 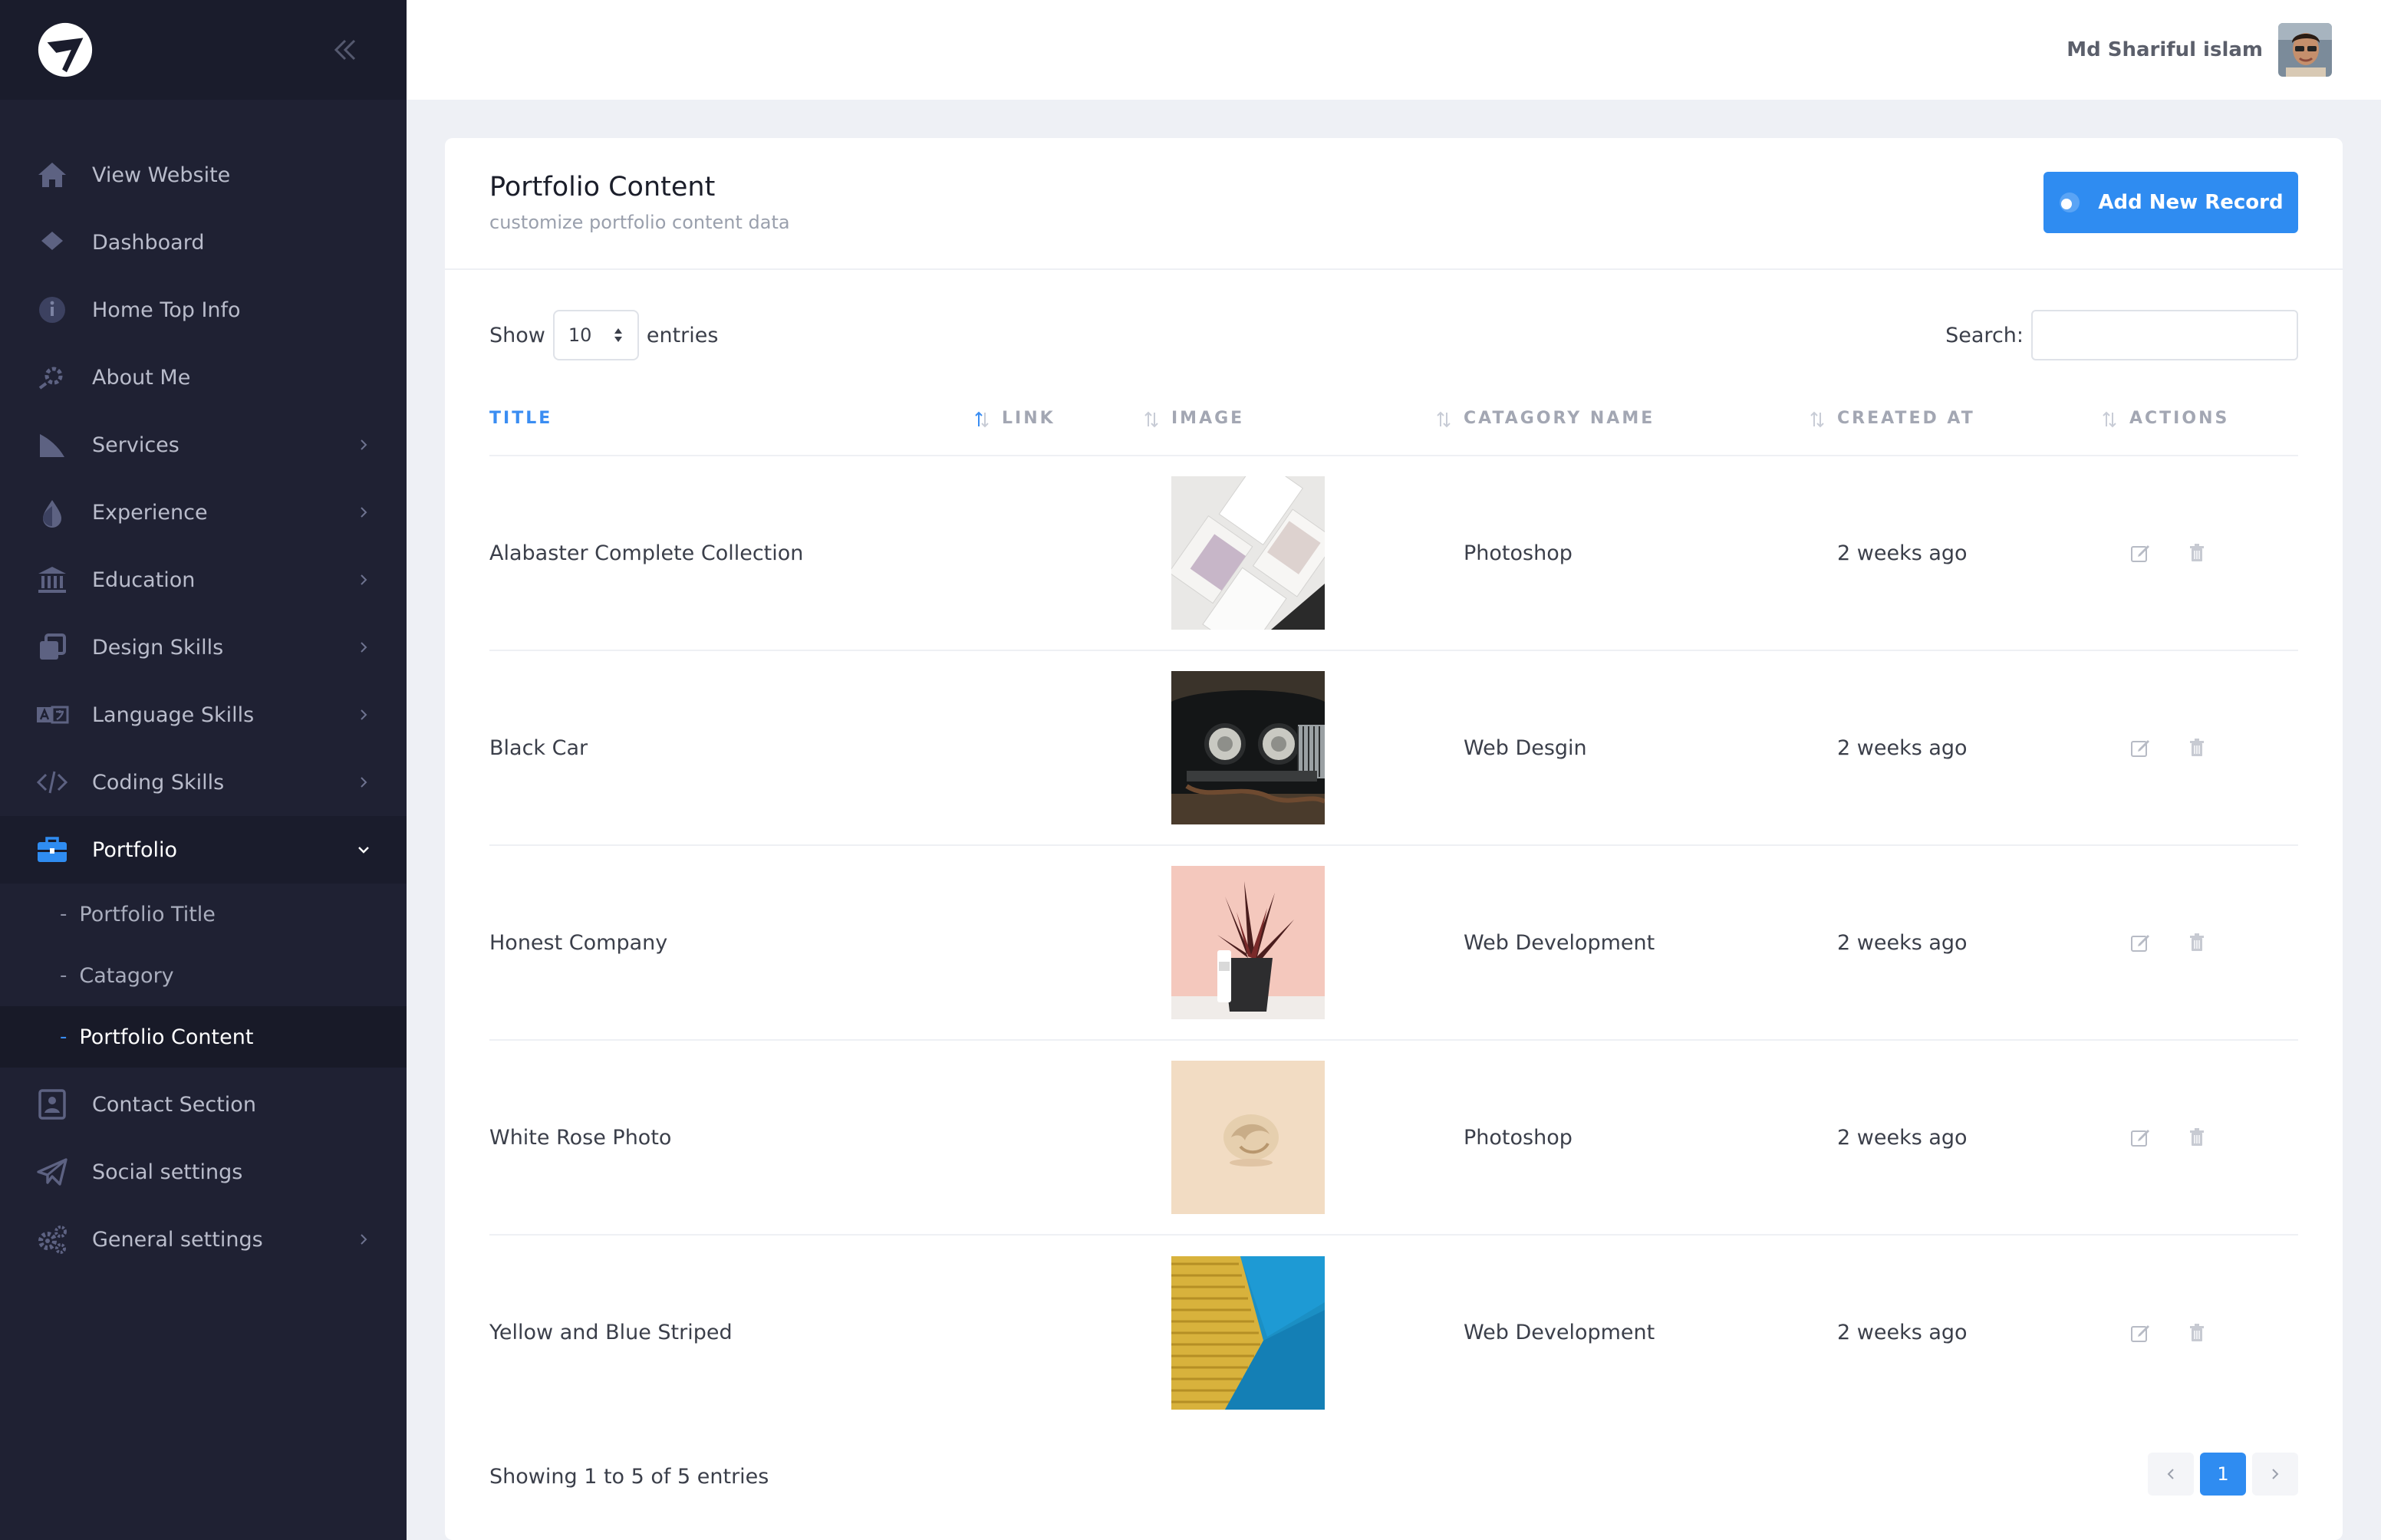 I want to click on sidebar-item-design-skills: Design Skills, so click(x=204, y=647).